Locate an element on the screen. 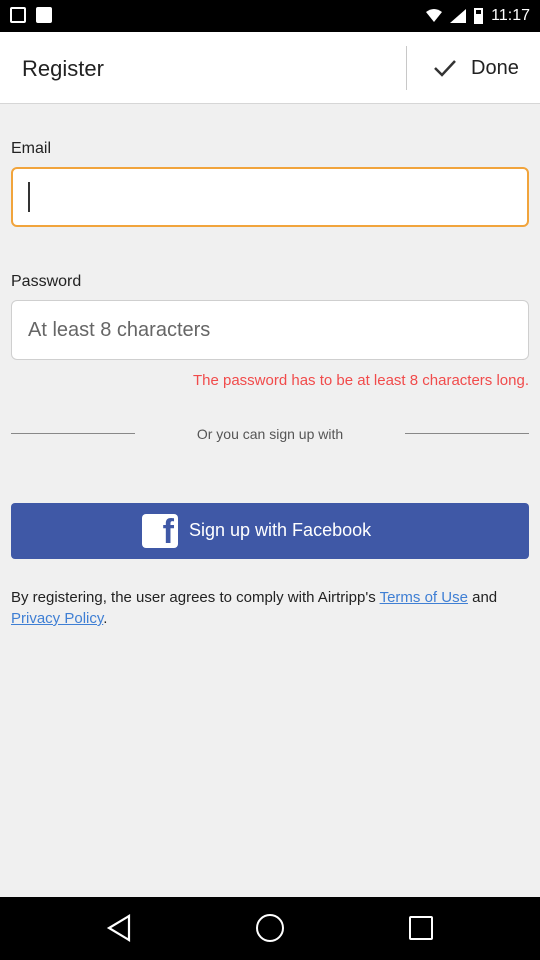 The width and height of the screenshot is (540, 960). battery-icon is located at coordinates (479, 16).